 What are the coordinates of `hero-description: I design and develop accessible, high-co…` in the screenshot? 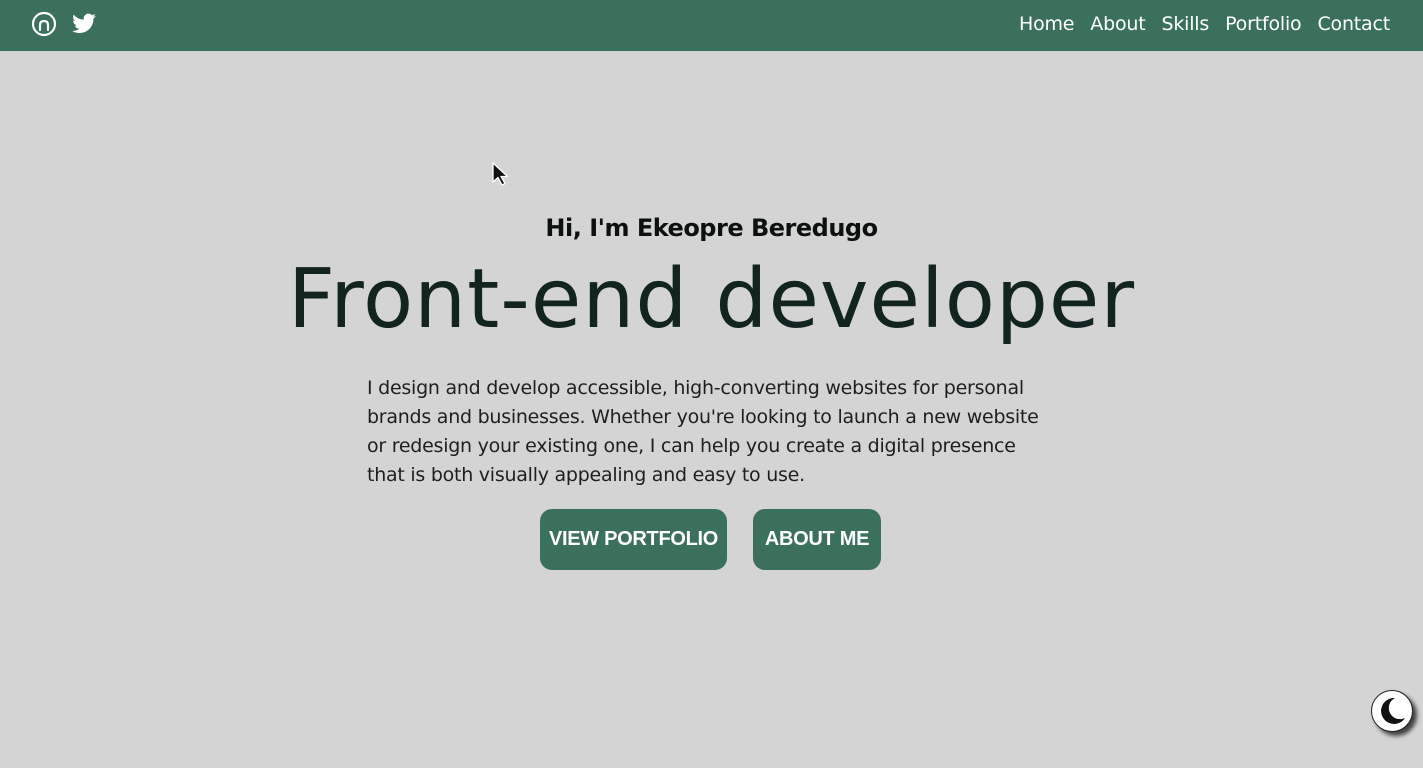 It's located at (703, 431).